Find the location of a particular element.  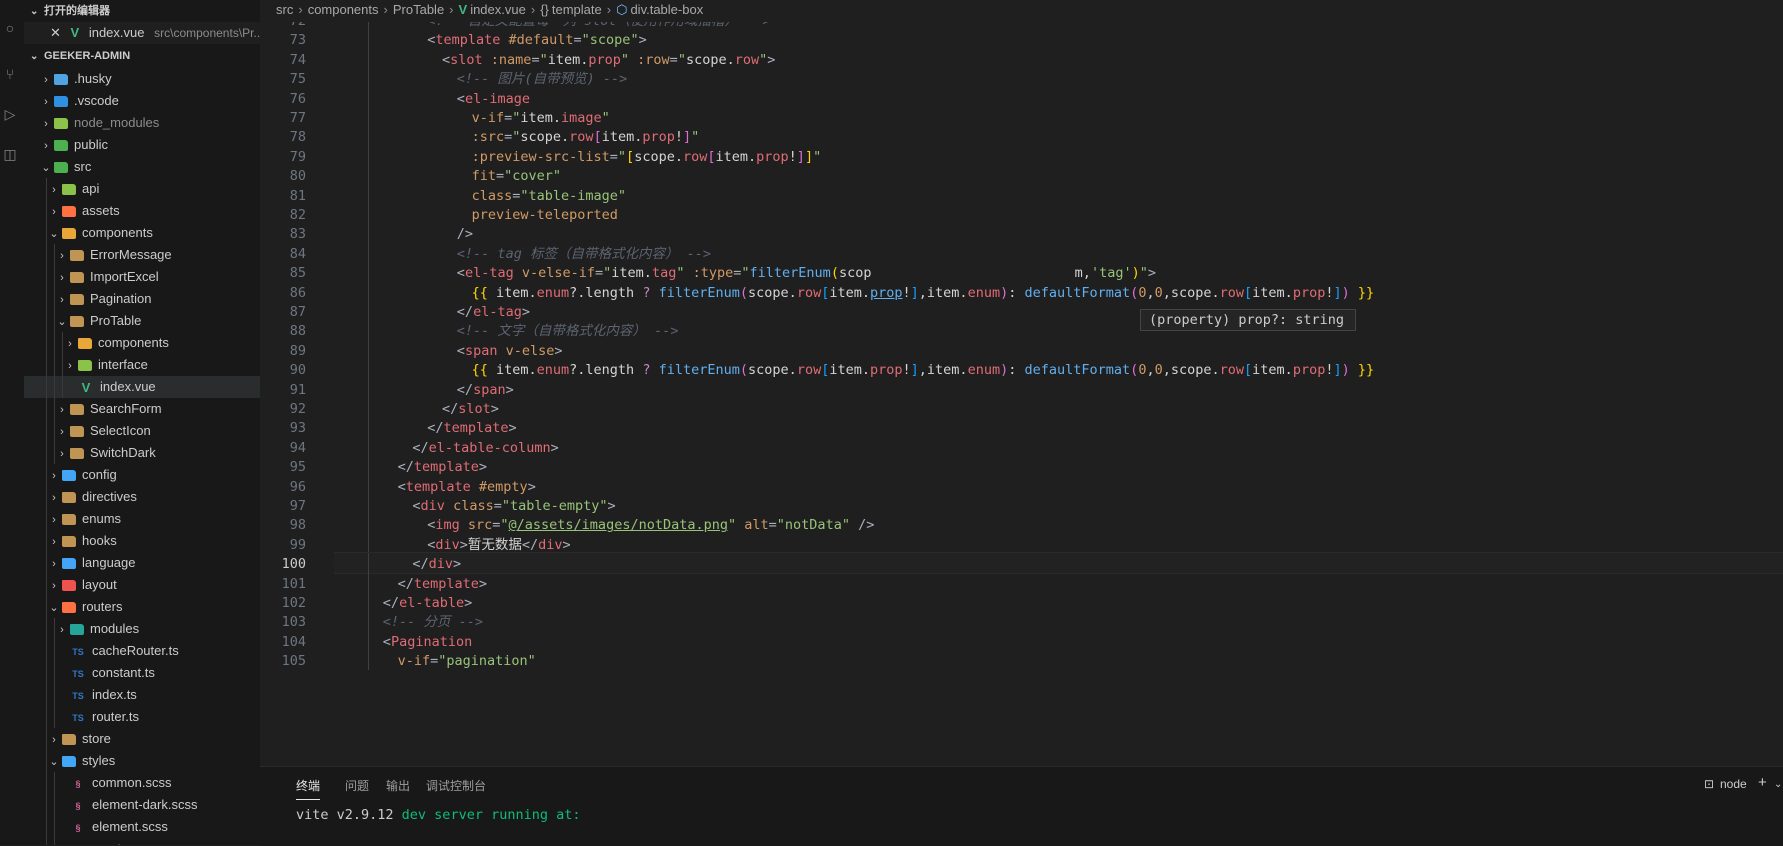

current-line-highlight is located at coordinates (1058, 563).